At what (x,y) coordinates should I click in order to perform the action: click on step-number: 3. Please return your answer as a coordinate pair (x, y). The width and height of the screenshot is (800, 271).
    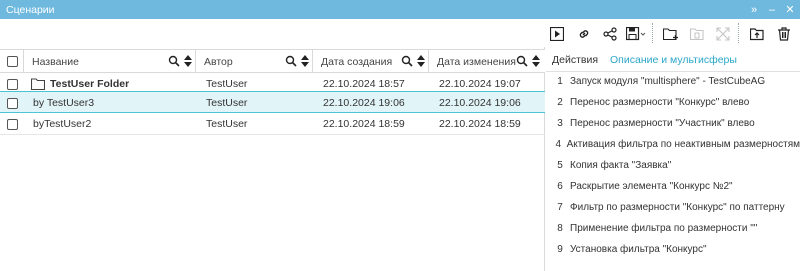
    Looking at the image, I should click on (560, 123).